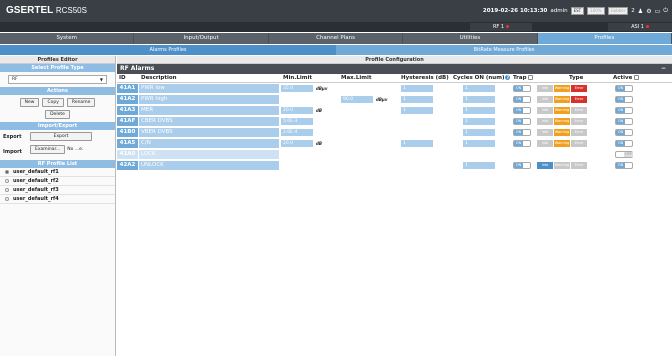 The width and height of the screenshot is (672, 356). I want to click on active-toggle: OFF, so click(624, 154).